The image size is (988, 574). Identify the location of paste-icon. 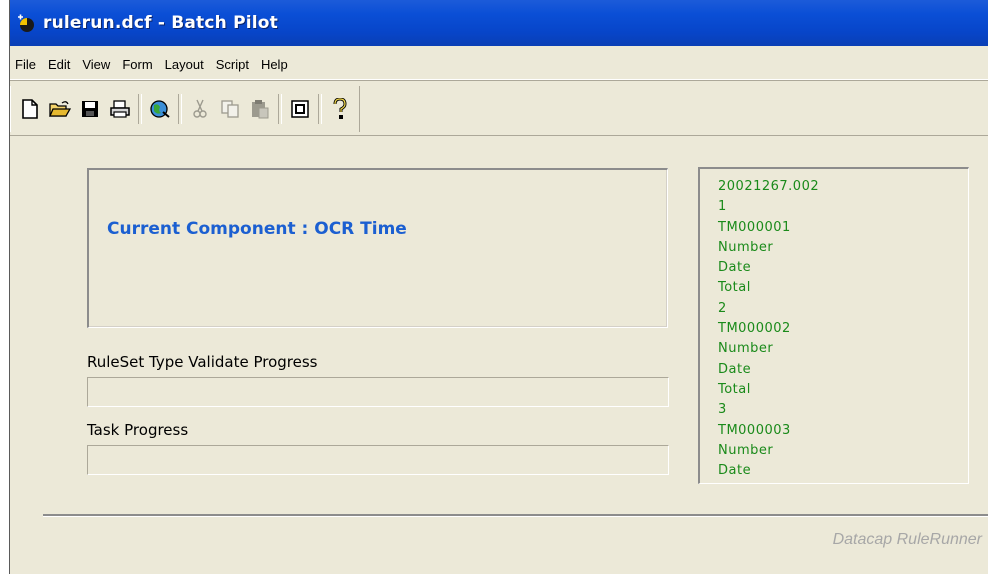
(260, 109).